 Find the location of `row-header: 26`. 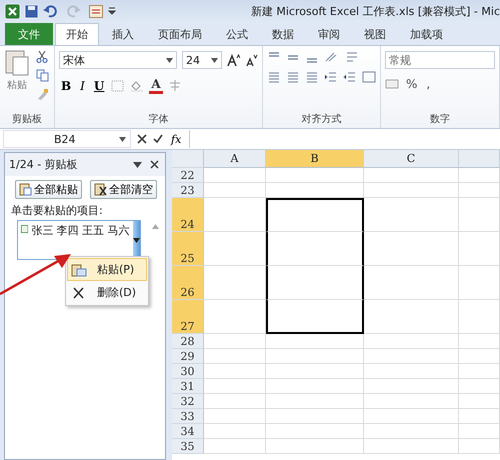

row-header: 26 is located at coordinates (188, 283).